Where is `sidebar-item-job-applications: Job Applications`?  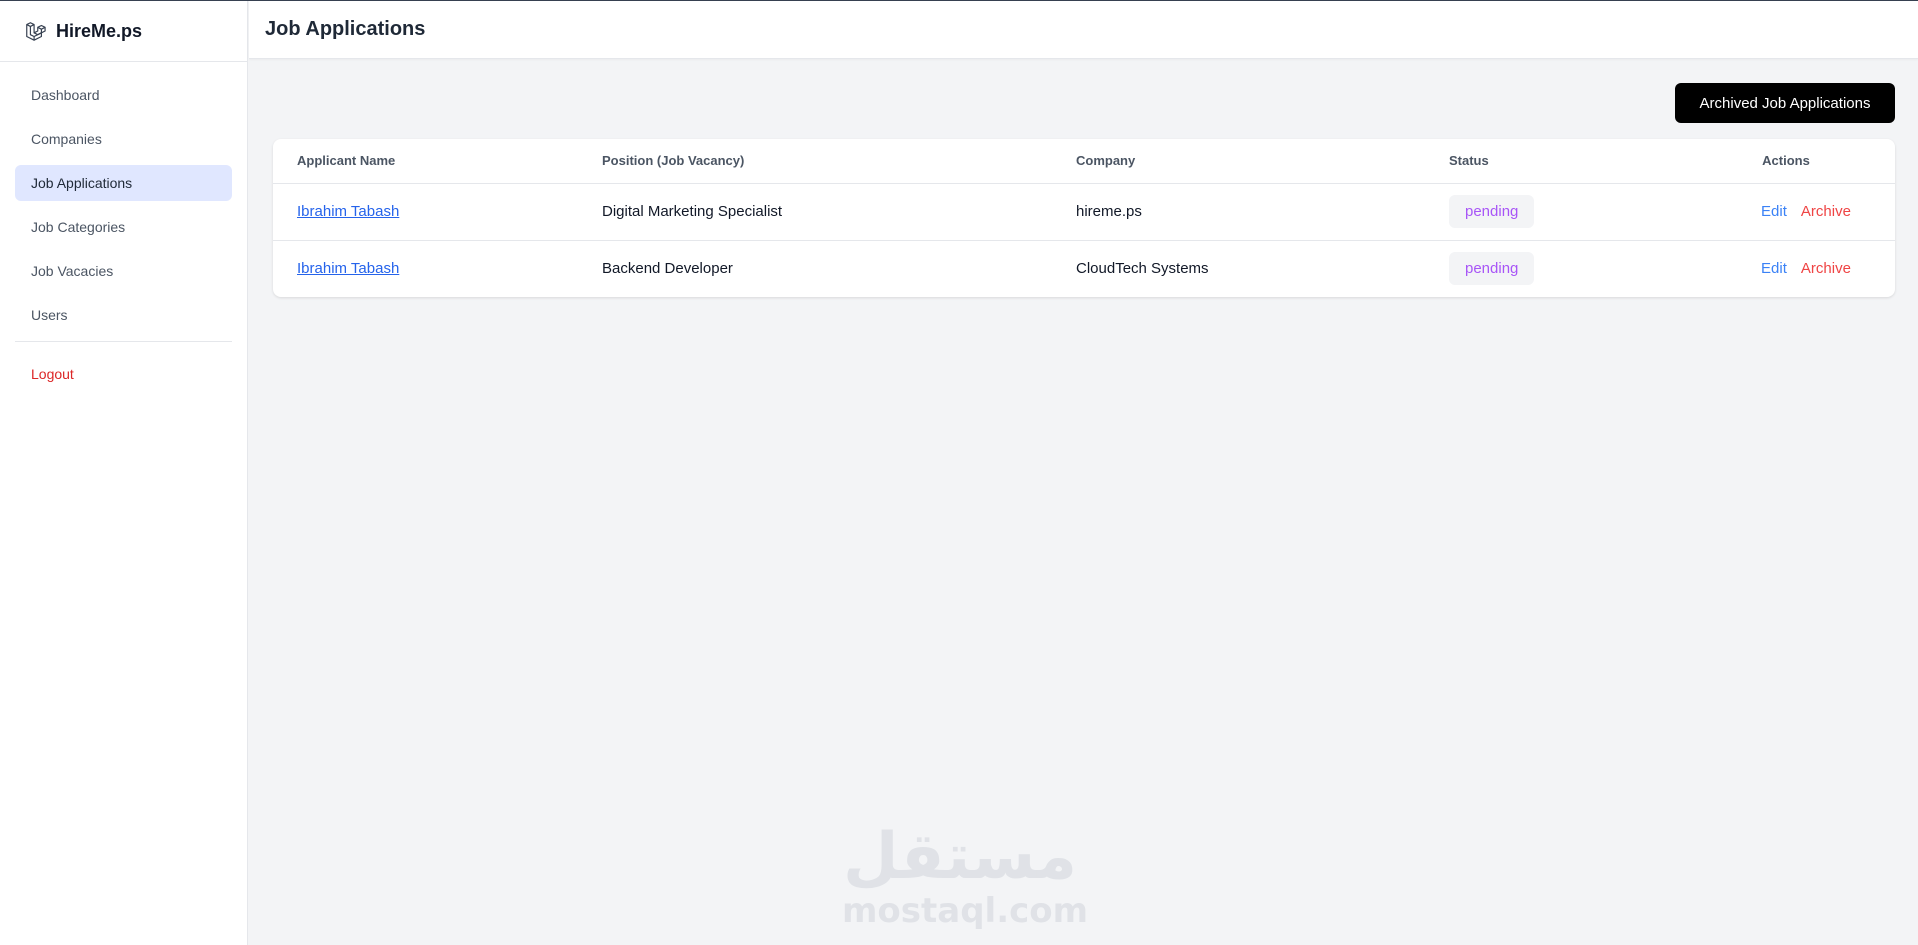 sidebar-item-job-applications: Job Applications is located at coordinates (123, 183).